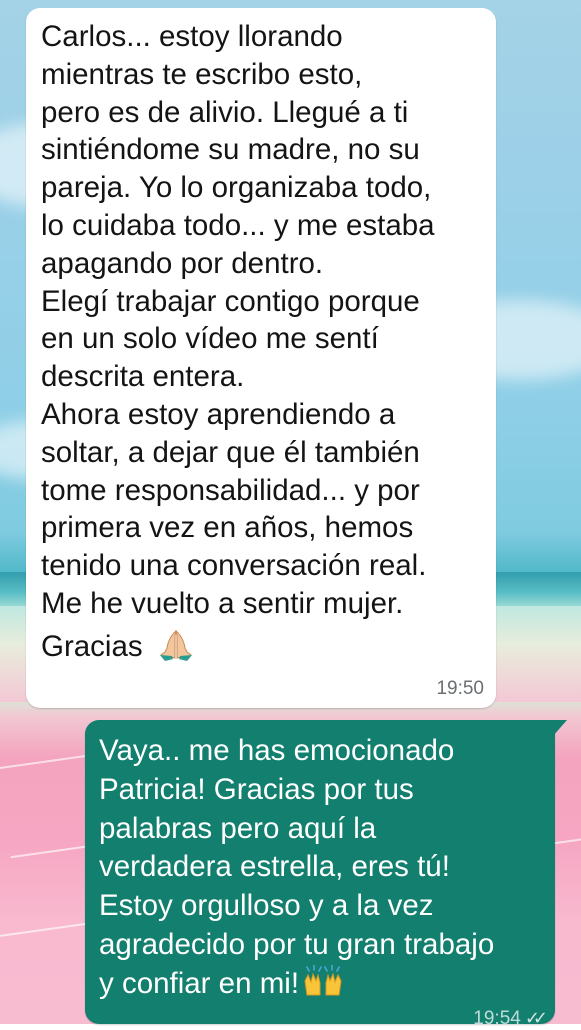 Image resolution: width=581 pixels, height=1030 pixels. What do you see at coordinates (266, 647) in the screenshot?
I see `incoming-message-closing-line: Gracias` at bounding box center [266, 647].